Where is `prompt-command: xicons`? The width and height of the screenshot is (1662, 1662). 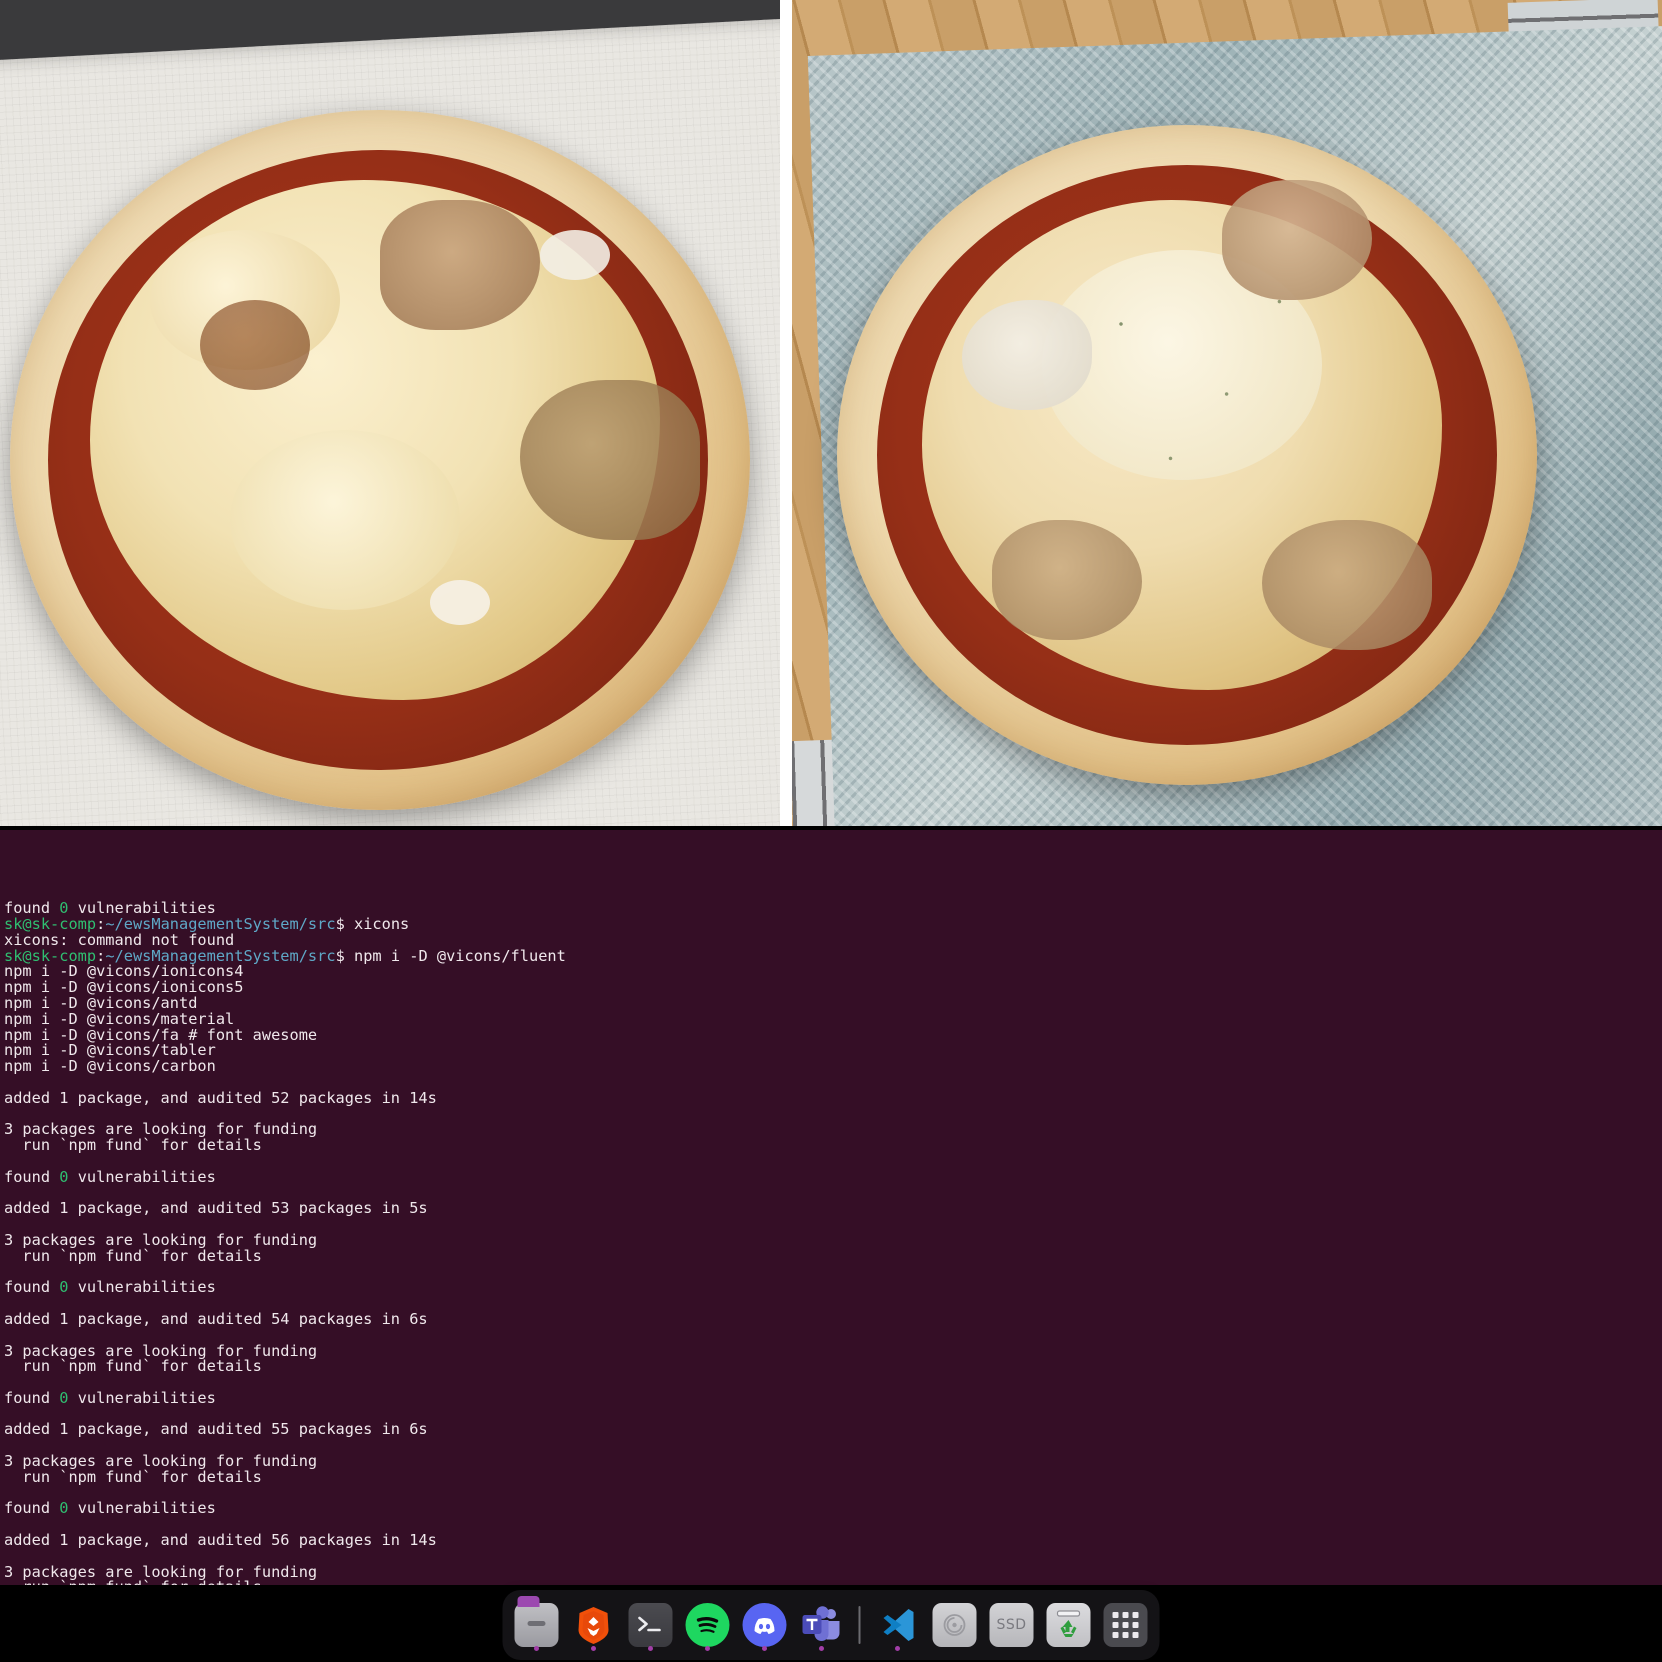 prompt-command: xicons is located at coordinates (382, 923).